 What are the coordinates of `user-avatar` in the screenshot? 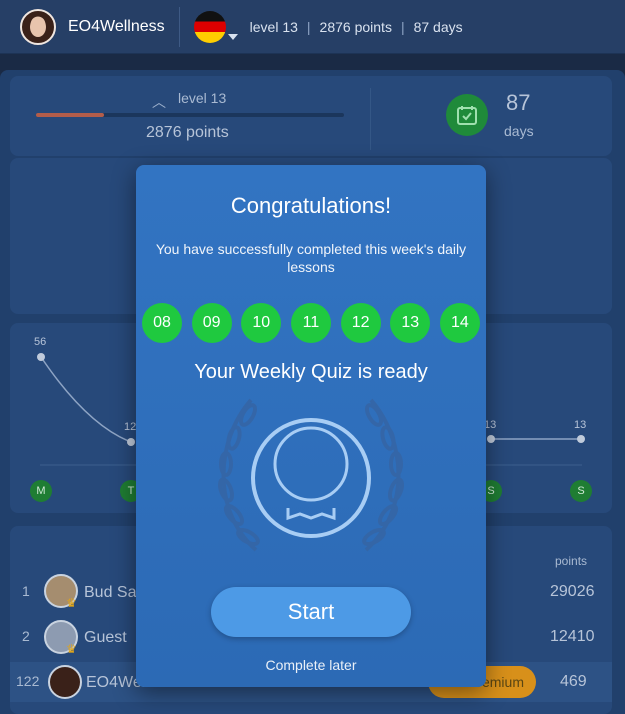 It's located at (38, 26).